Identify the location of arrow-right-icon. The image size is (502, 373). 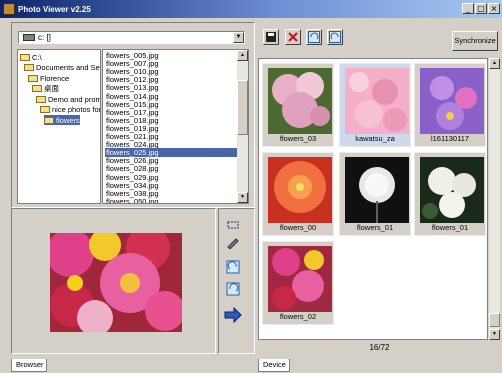
(233, 315).